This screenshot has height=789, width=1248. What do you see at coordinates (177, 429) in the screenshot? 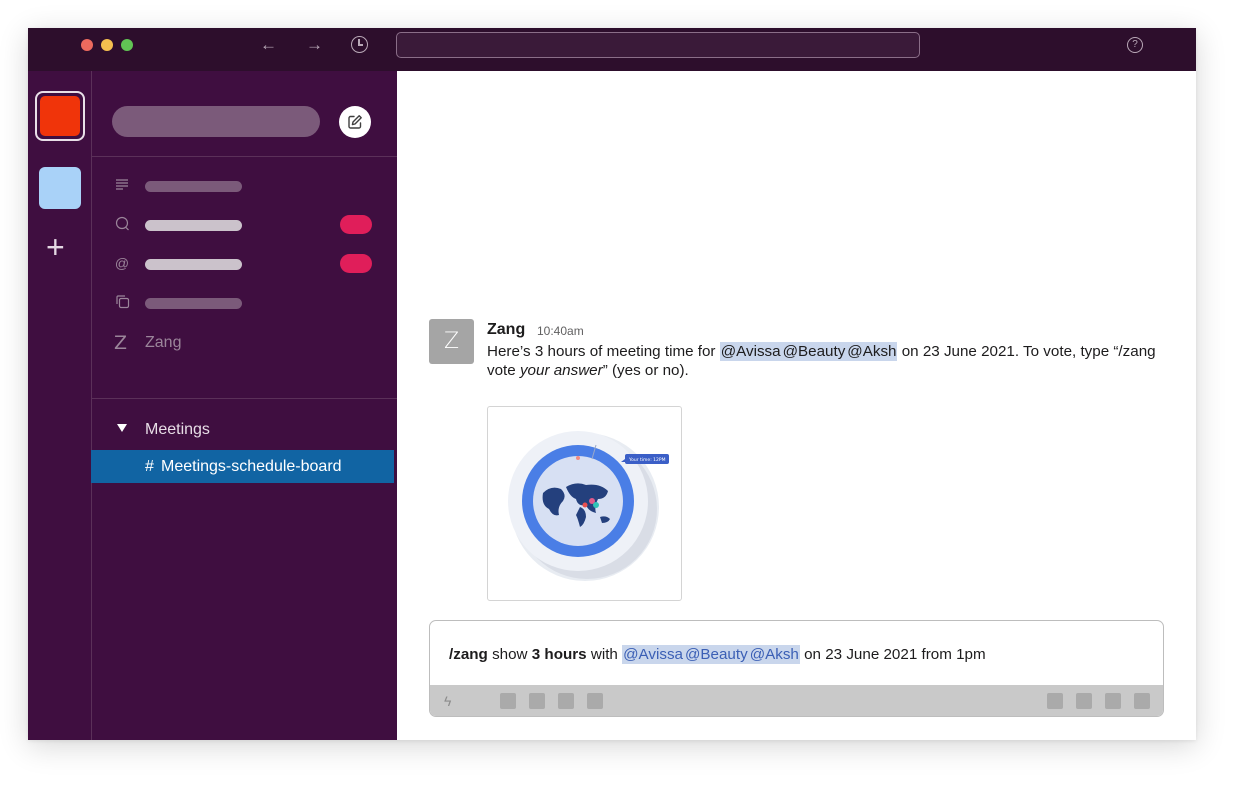
I see `section-label: Meetings` at bounding box center [177, 429].